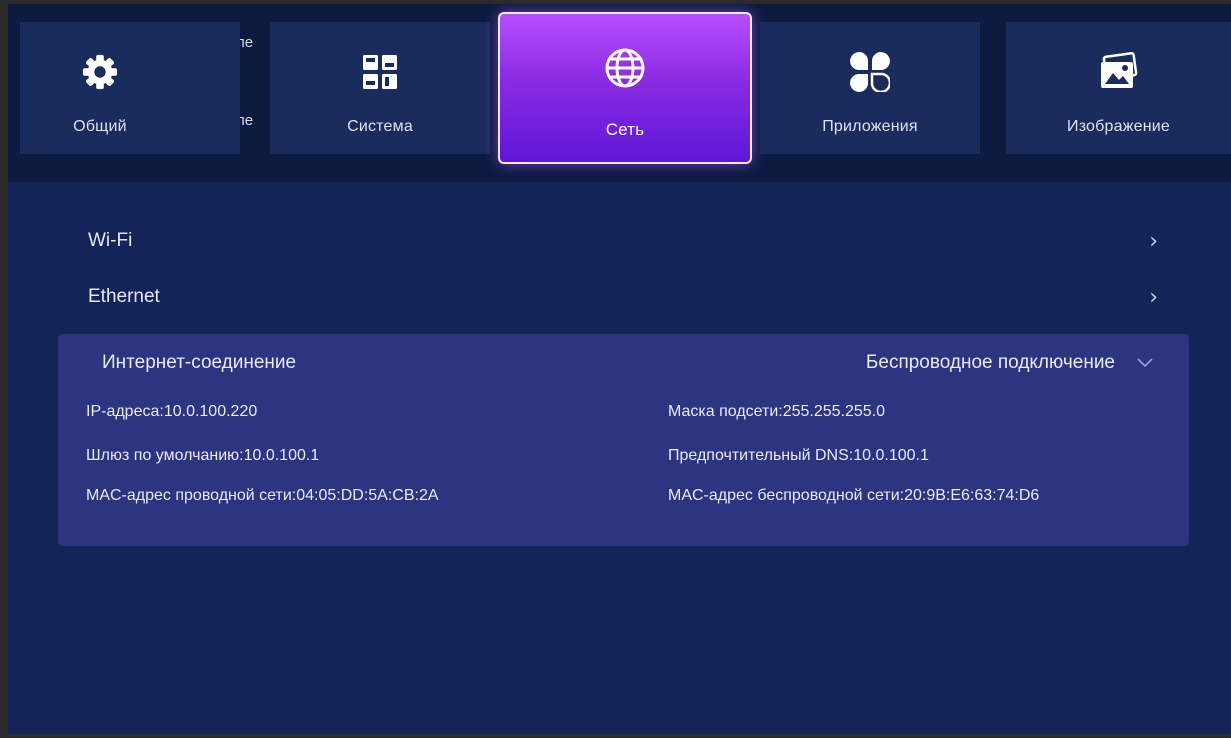 The image size is (1231, 738). Describe the element at coordinates (199, 362) in the screenshot. I see `internet-connection-label: Интернет-соединение` at that location.